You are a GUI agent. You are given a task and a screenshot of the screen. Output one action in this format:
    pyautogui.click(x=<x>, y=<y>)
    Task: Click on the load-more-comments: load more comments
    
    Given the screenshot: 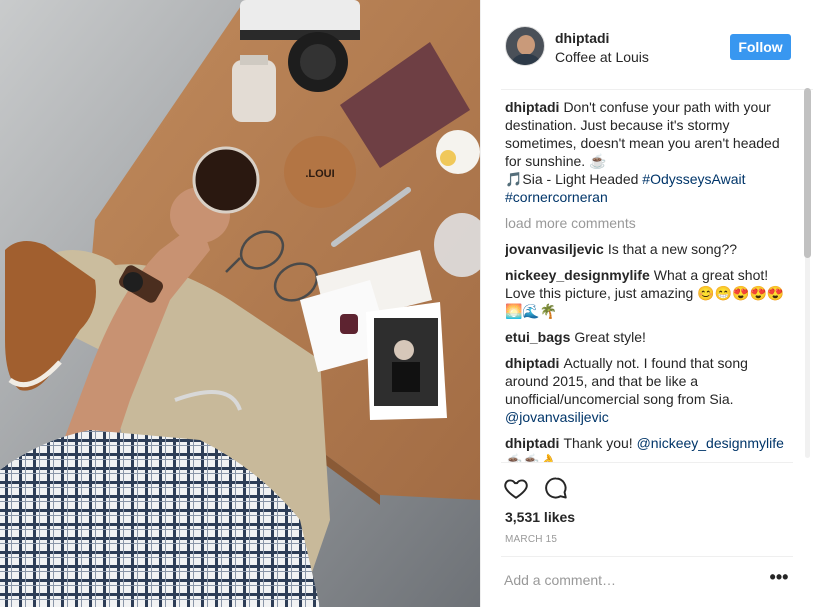 What is the action you would take?
    pyautogui.click(x=650, y=223)
    